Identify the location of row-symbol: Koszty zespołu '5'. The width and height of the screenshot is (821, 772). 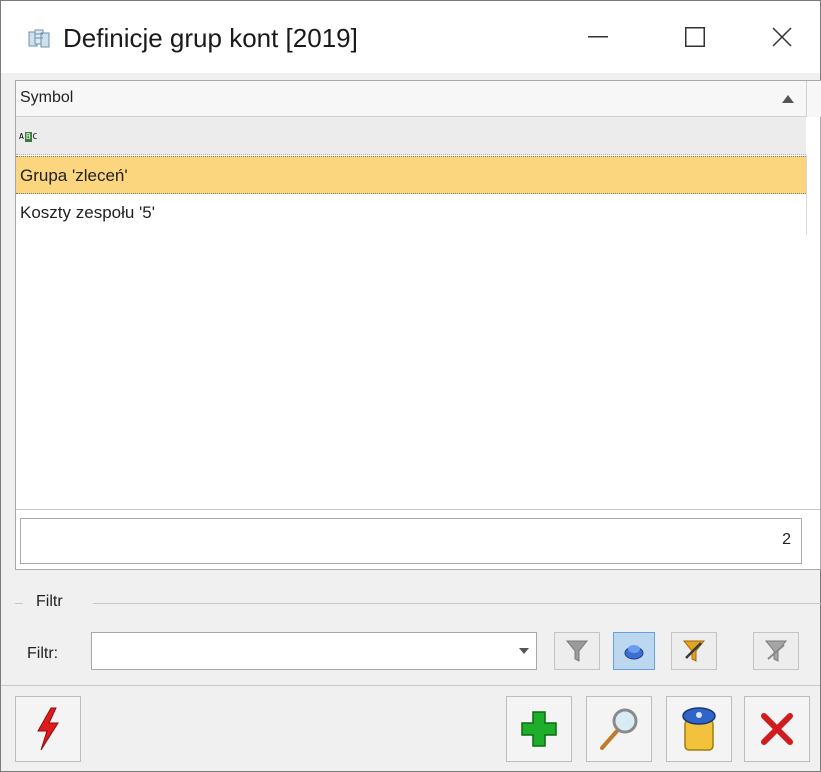
(88, 212).